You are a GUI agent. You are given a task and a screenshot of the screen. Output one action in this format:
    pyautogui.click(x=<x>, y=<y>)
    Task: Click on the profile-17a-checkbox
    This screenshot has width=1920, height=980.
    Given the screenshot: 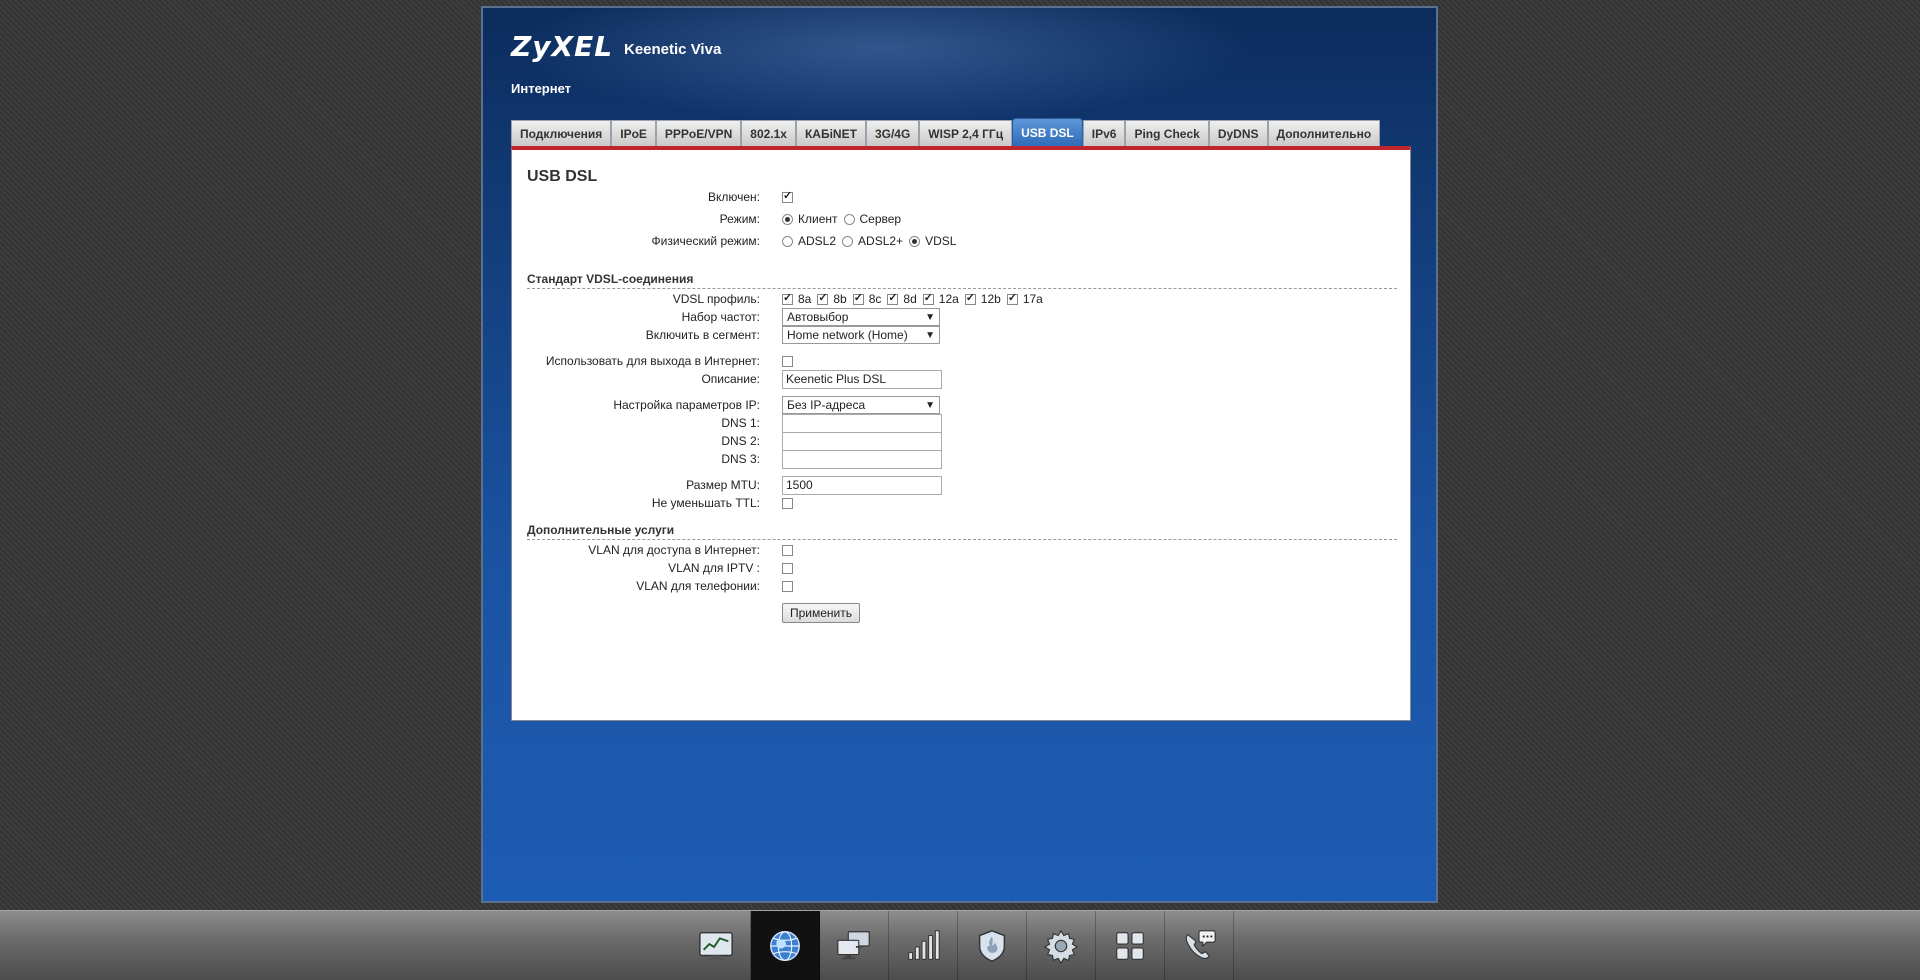 What is the action you would take?
    pyautogui.click(x=1012, y=298)
    